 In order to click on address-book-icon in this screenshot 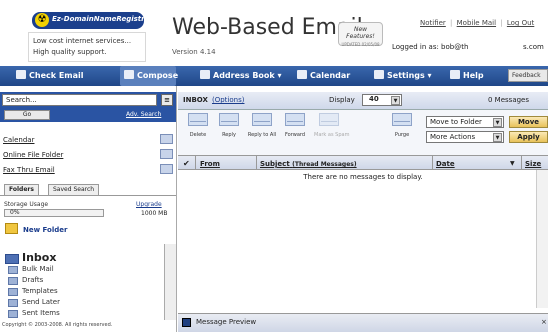, I will do `click(205, 74)`.